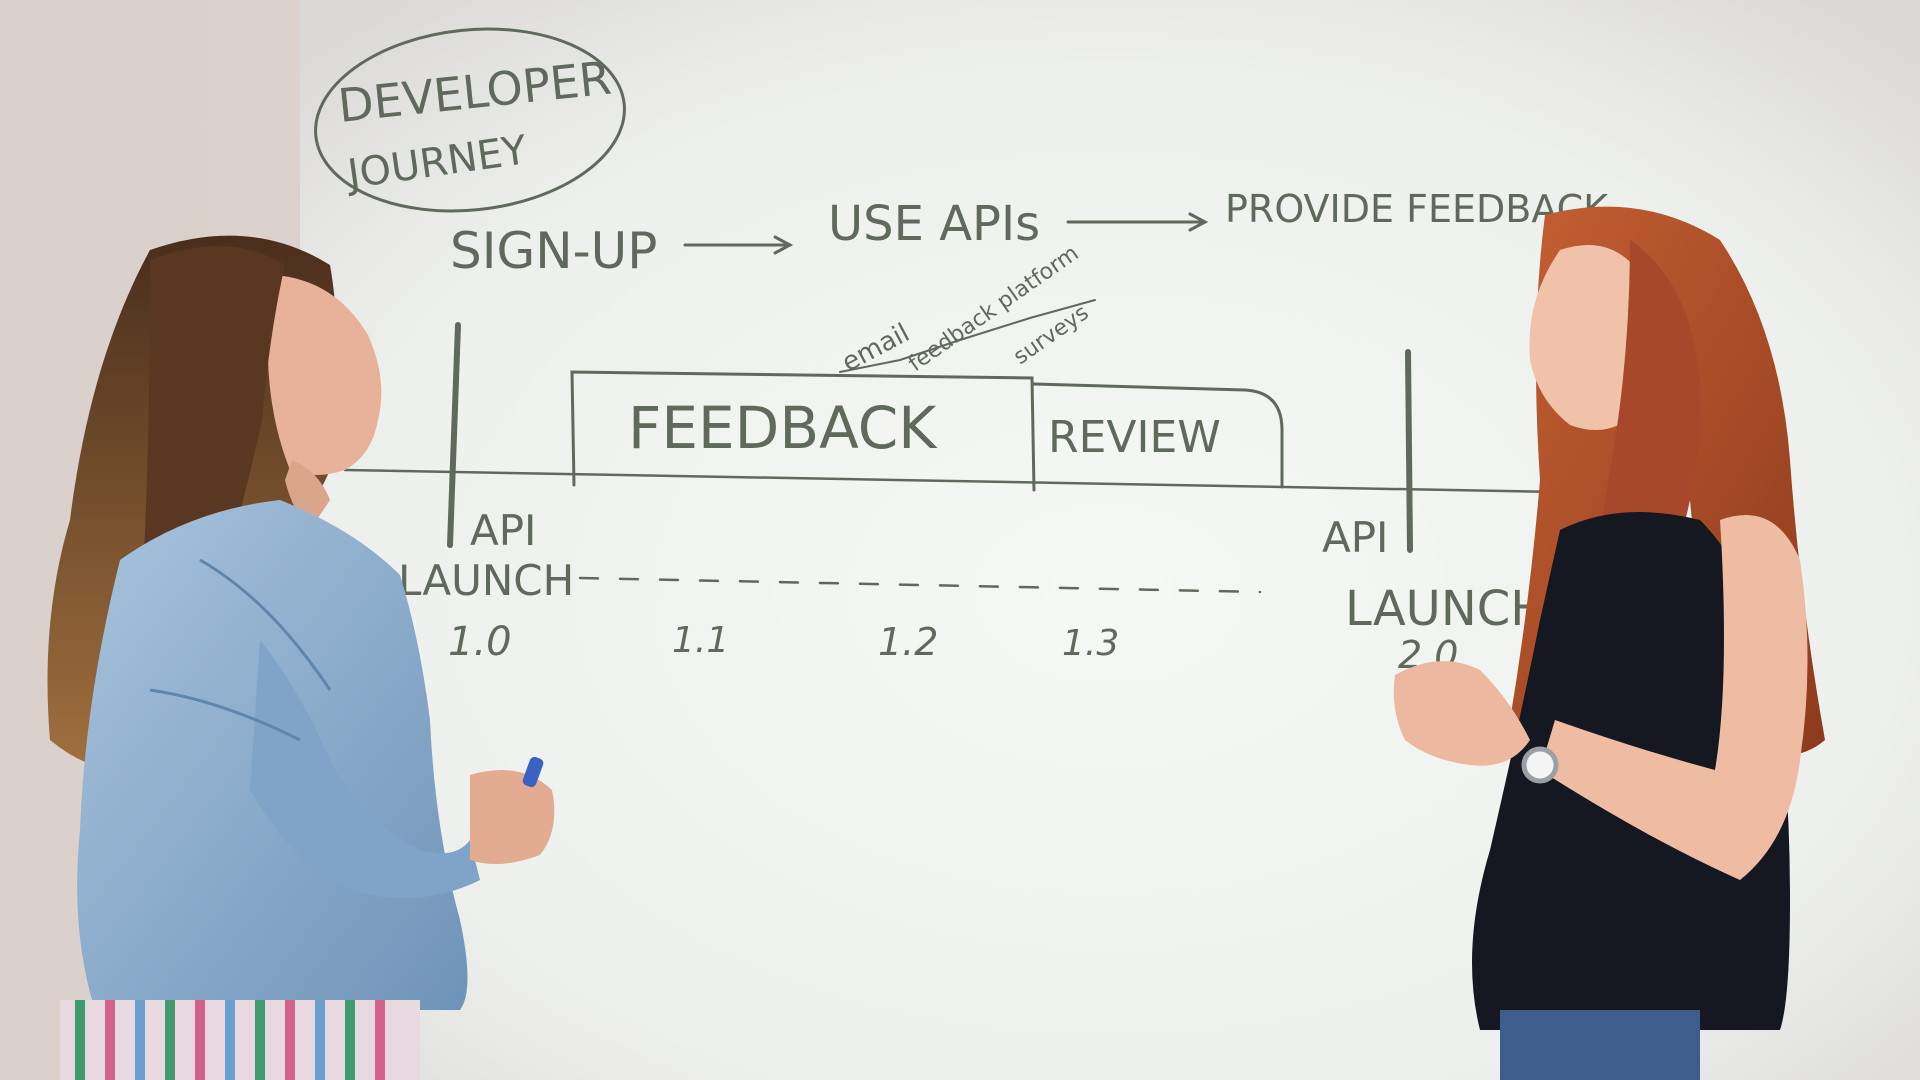  I want to click on left-person-hand, so click(512, 817).